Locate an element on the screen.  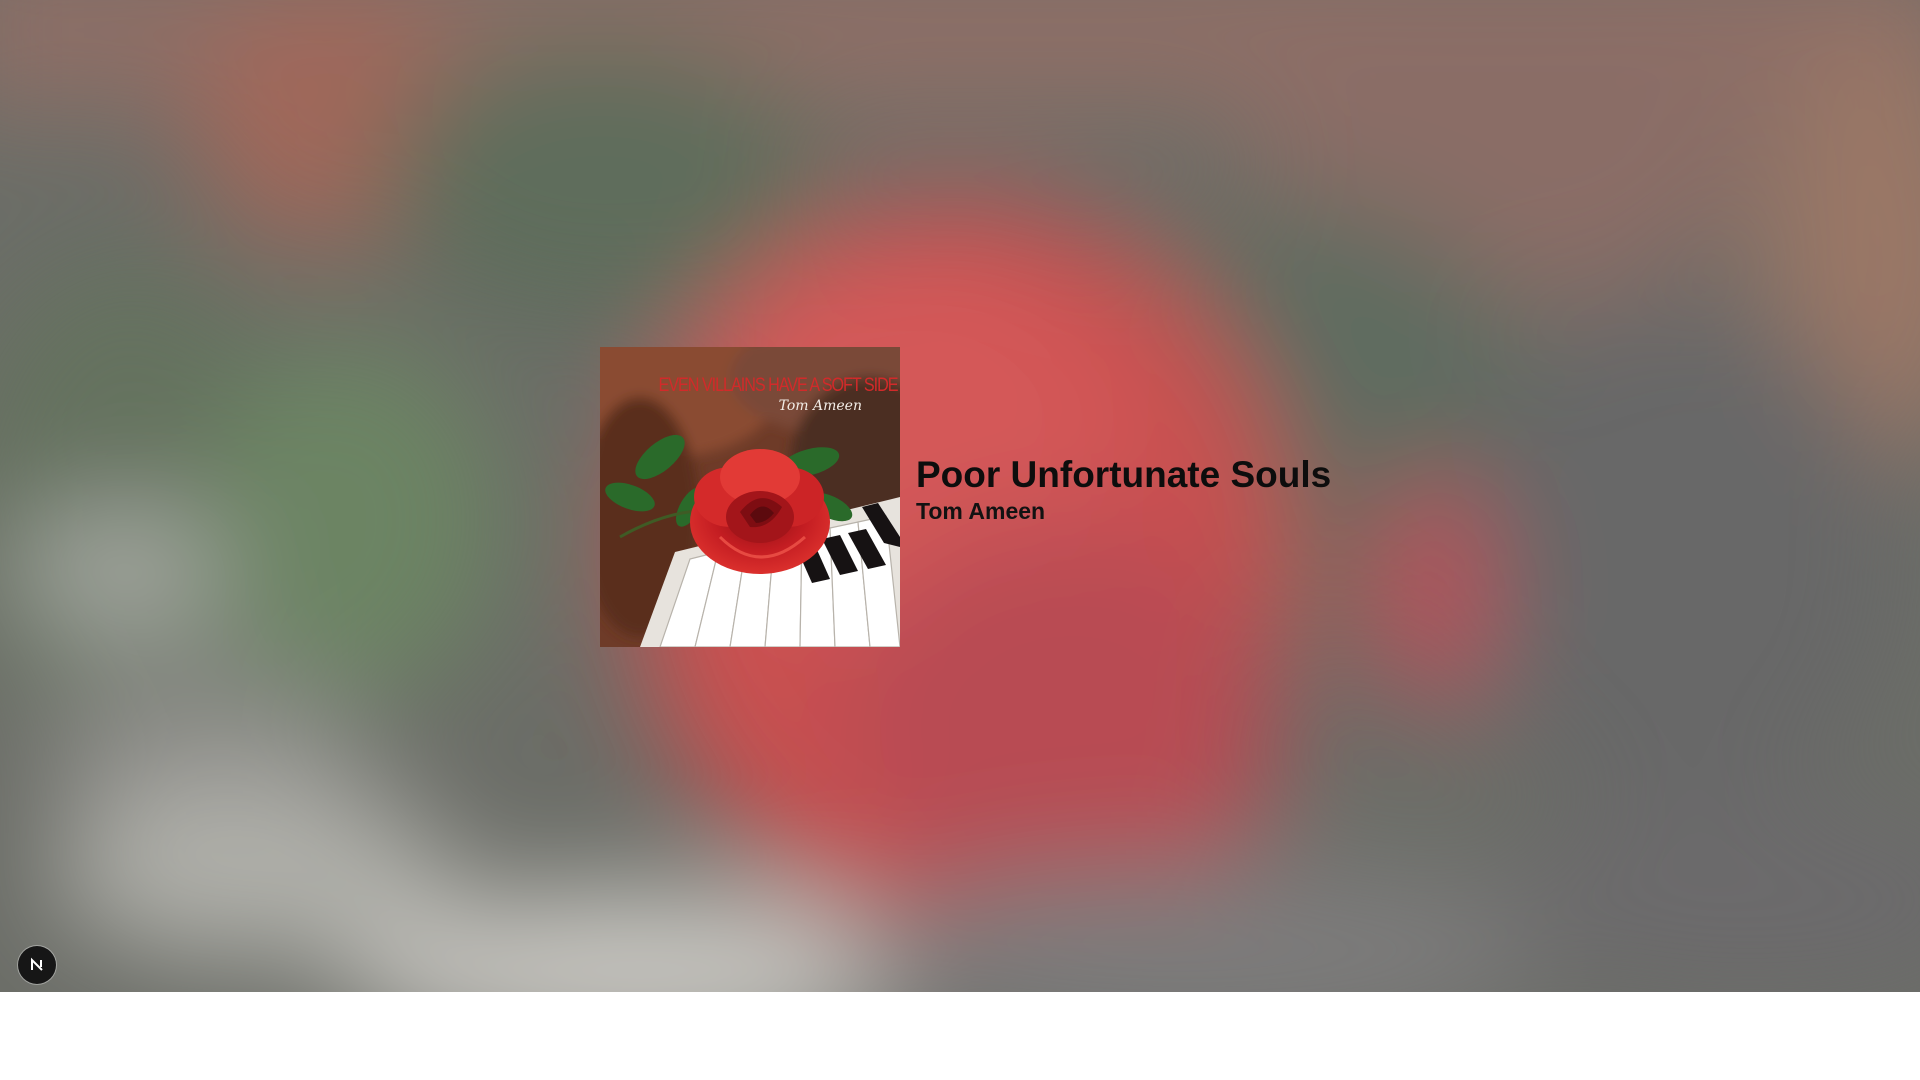
track-title: Poor Unfortunate Souls is located at coordinates (1124, 475).